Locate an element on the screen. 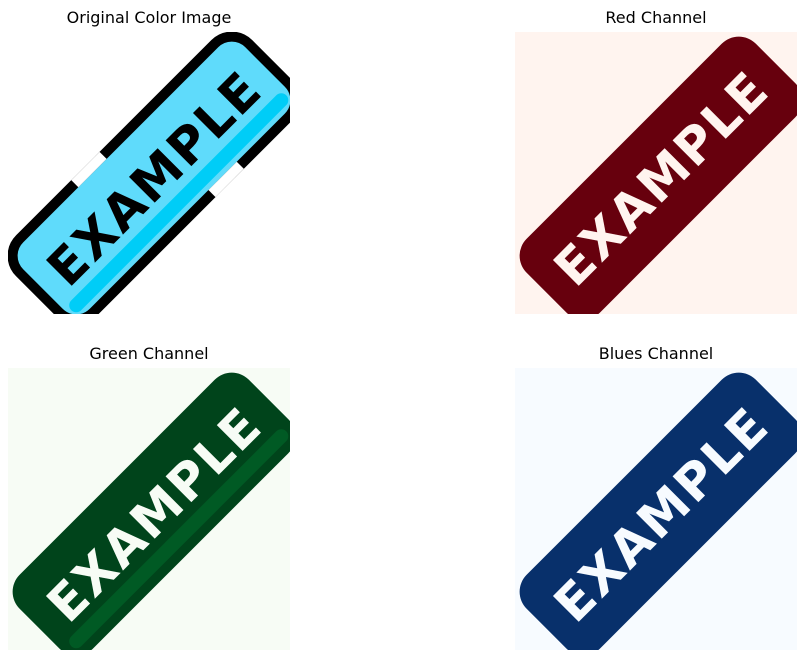  image-red-channel: EXAMPLE is located at coordinates (656, 173).